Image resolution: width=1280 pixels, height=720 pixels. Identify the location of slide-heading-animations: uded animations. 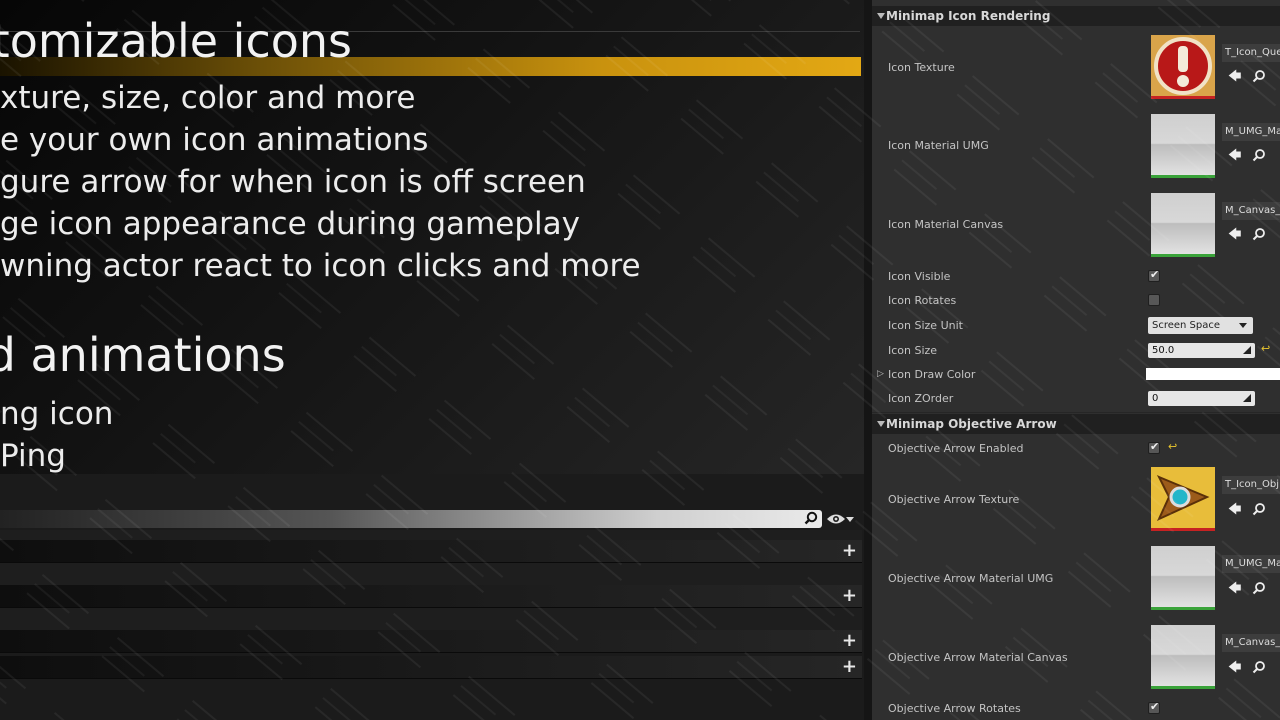
(143, 355).